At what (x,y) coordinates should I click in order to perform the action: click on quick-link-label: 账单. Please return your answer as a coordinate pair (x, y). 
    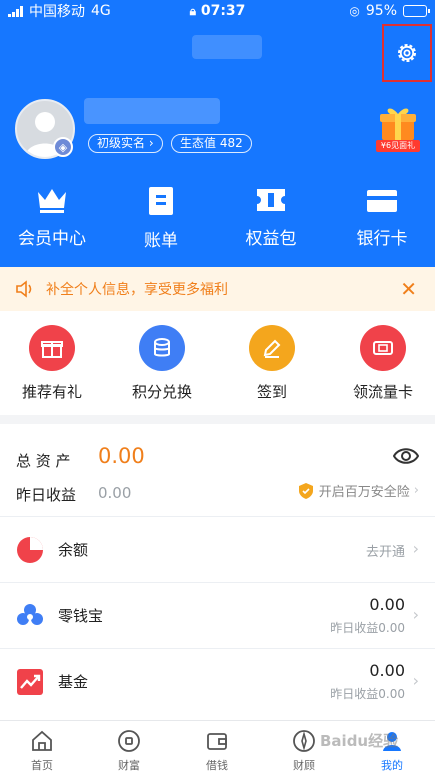
    Looking at the image, I should click on (161, 241).